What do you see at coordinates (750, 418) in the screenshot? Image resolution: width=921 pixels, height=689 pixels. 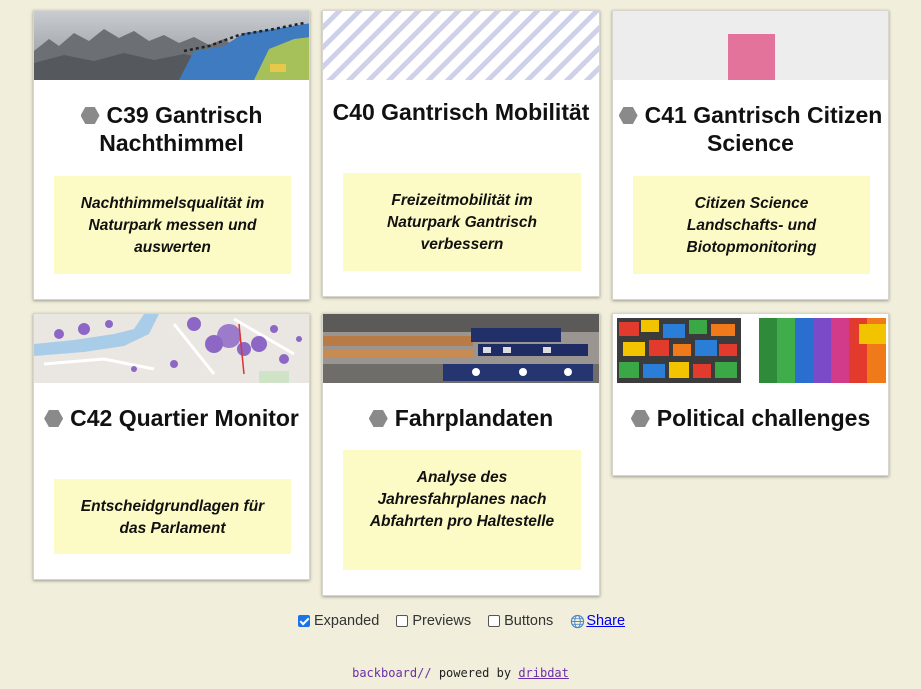 I see `project-title: Political challenges` at bounding box center [750, 418].